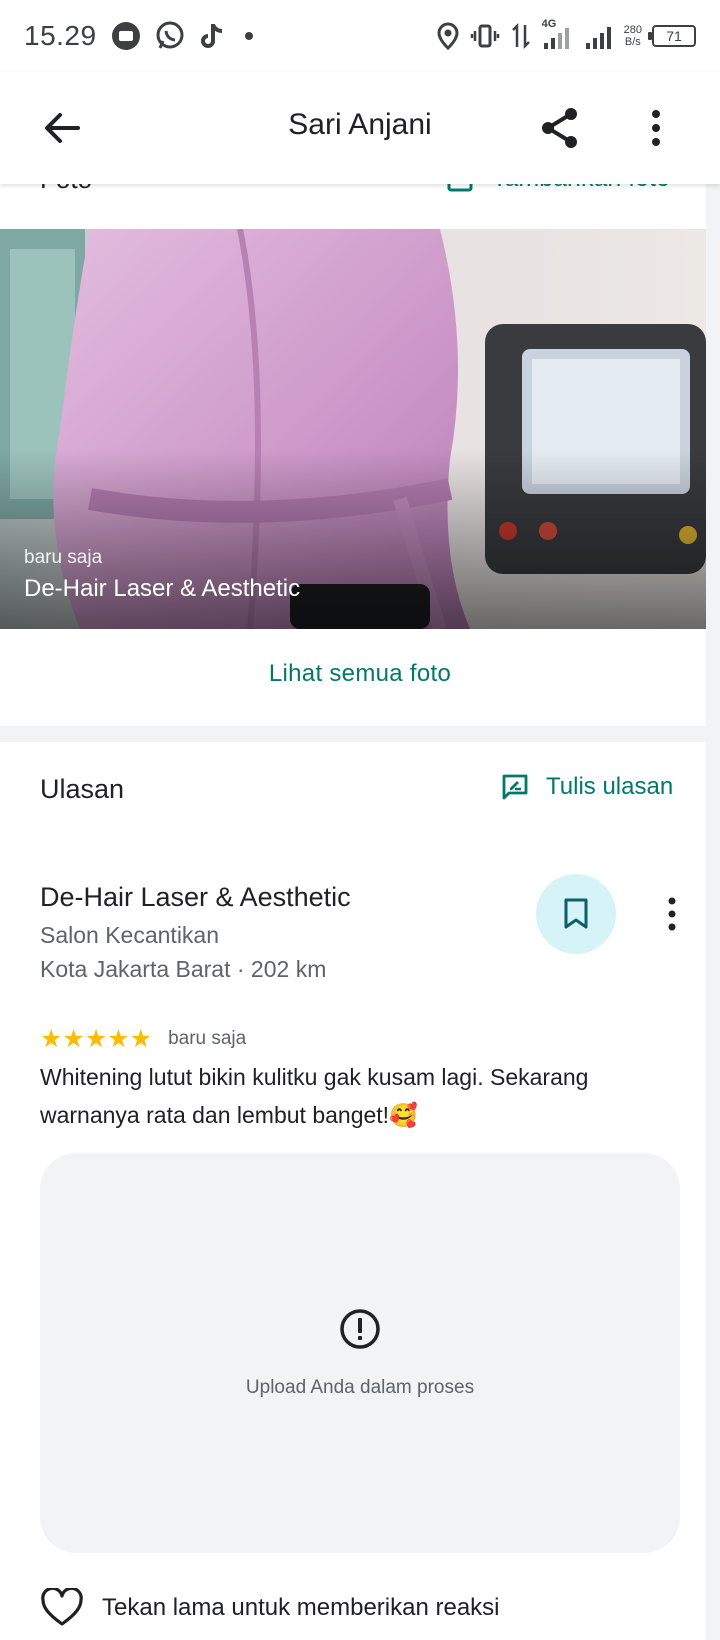  Describe the element at coordinates (63, 557) in the screenshot. I see `photo-time: baru saja` at that location.